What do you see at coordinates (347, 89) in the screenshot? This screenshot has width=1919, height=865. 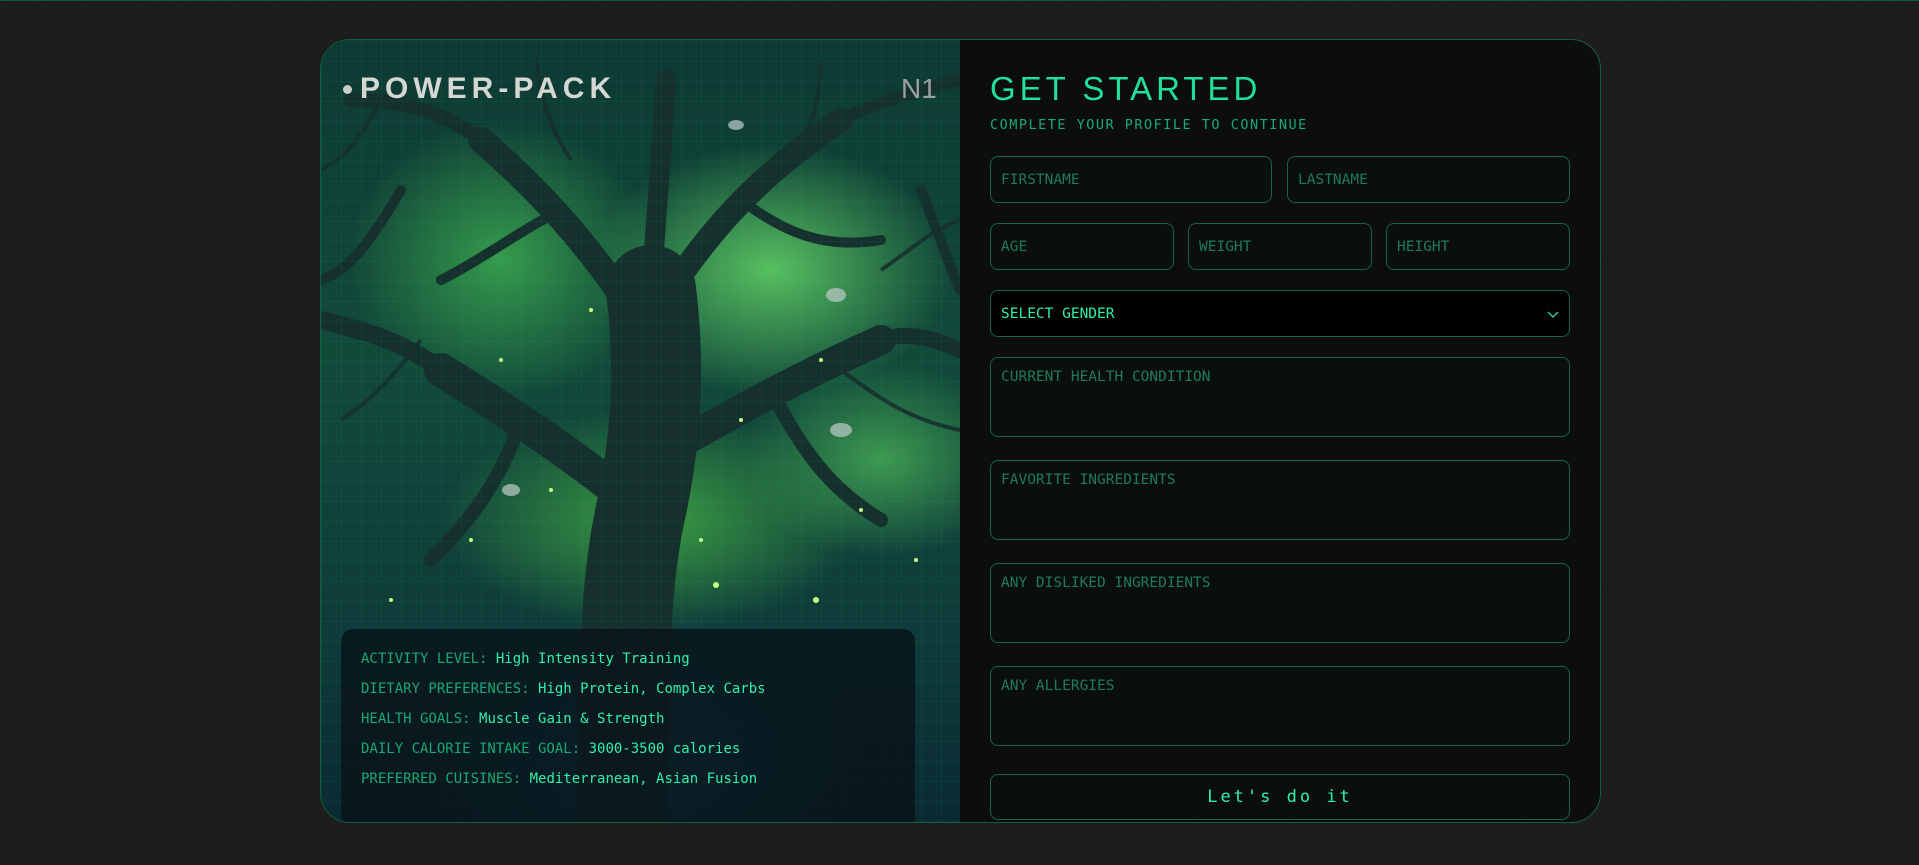 I see `brand-dot-icon` at bounding box center [347, 89].